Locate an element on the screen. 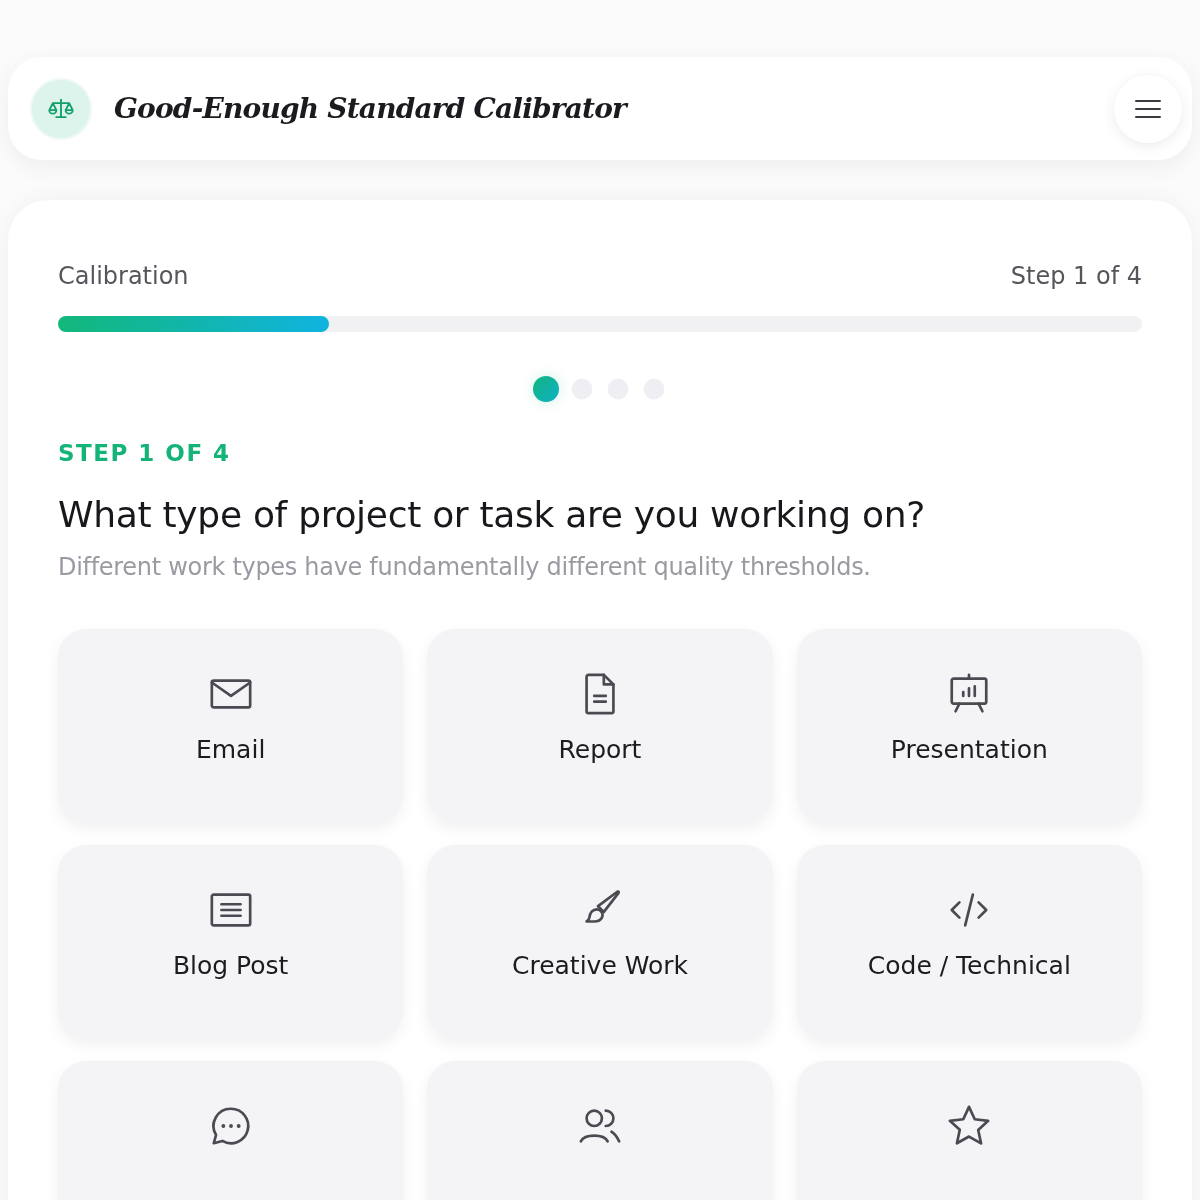 The image size is (1200, 1200). option-card: Report is located at coordinates (600, 726).